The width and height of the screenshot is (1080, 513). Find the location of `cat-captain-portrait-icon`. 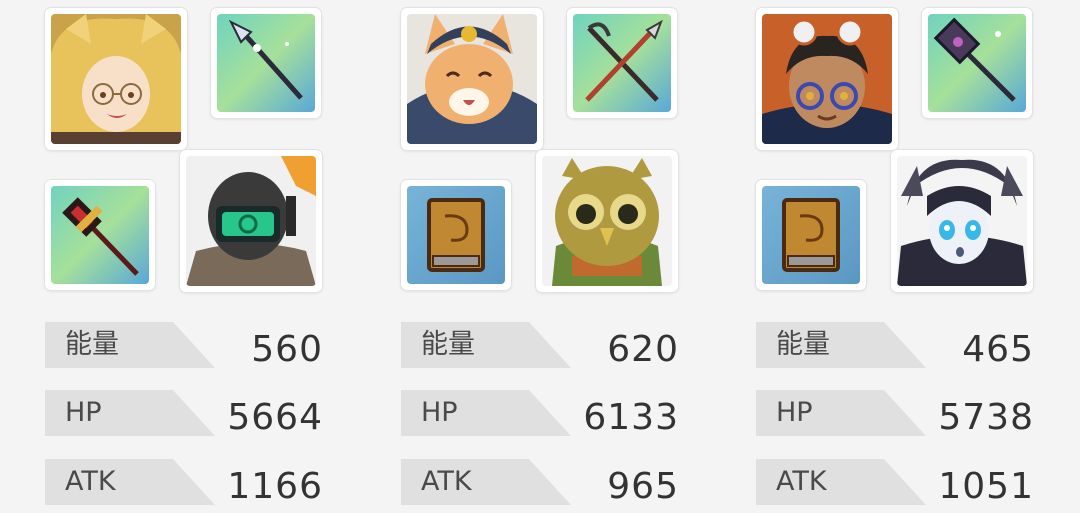

cat-captain-portrait-icon is located at coordinates (472, 79).